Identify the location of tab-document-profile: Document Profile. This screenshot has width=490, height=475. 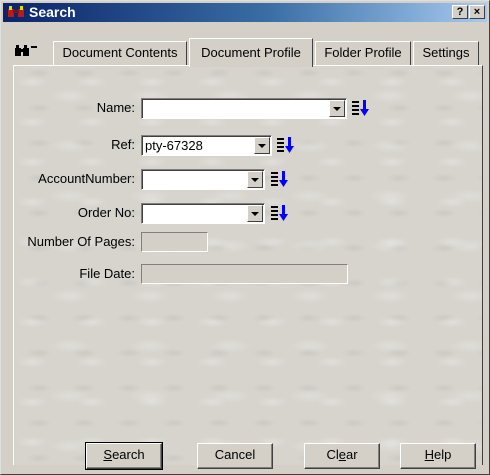
(251, 52).